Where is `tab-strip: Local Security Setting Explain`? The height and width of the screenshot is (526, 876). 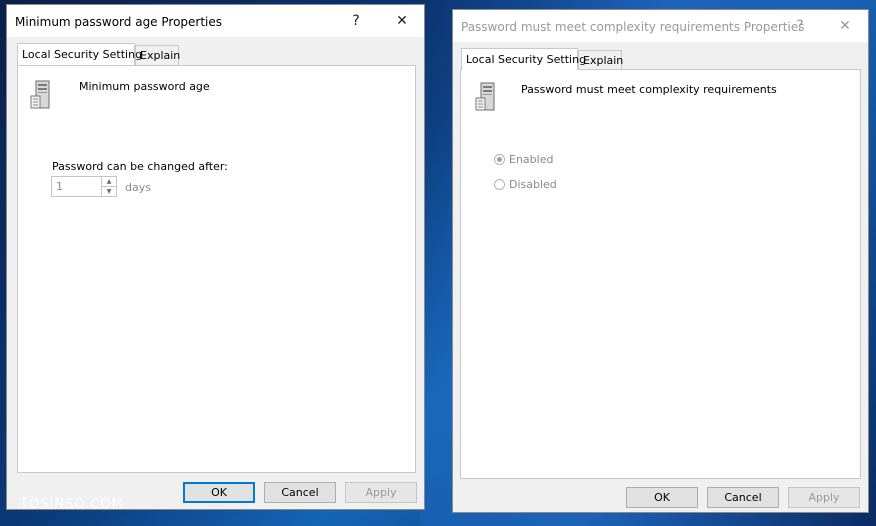 tab-strip: Local Security Setting Explain is located at coordinates (167, 55).